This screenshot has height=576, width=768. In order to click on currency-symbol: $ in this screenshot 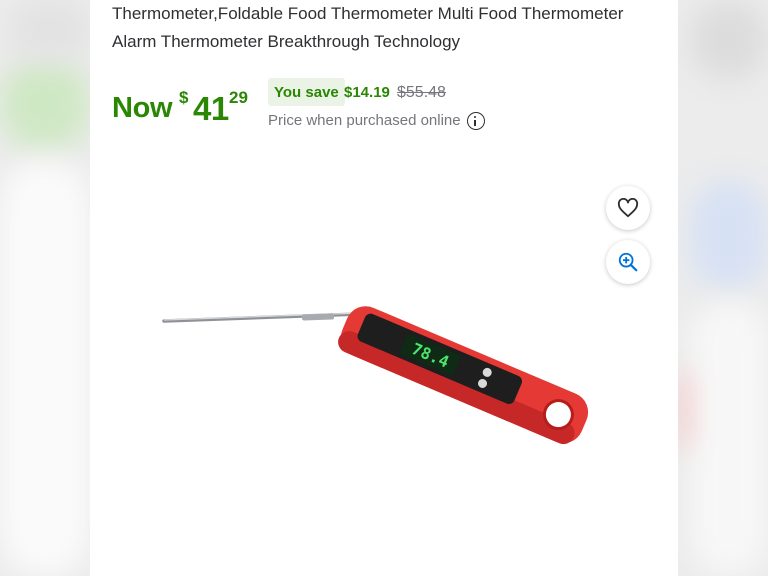, I will do `click(184, 97)`.